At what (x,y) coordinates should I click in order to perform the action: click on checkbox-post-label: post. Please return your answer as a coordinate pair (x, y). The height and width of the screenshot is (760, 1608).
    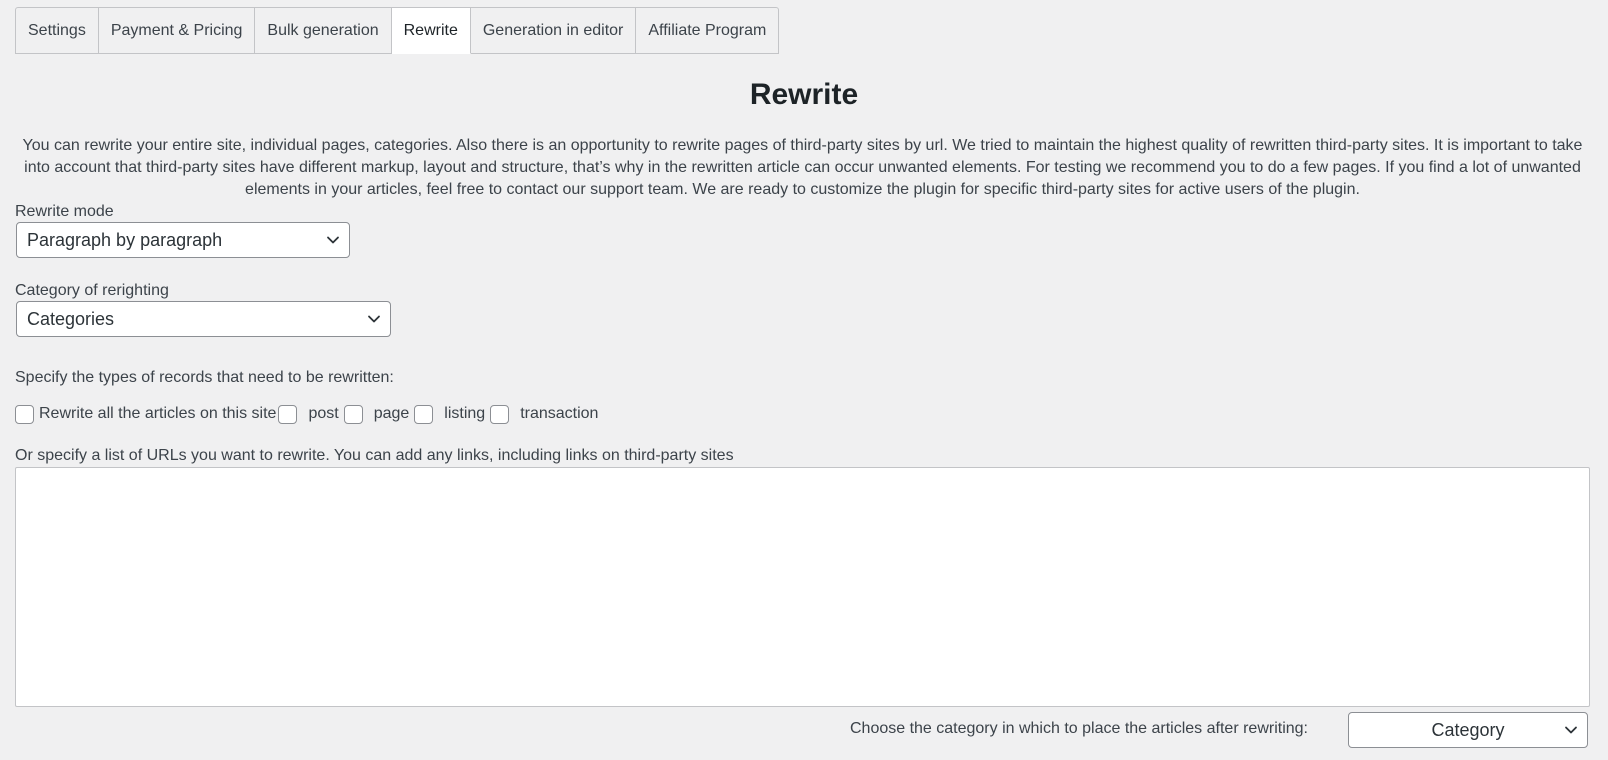
    Looking at the image, I should click on (323, 413).